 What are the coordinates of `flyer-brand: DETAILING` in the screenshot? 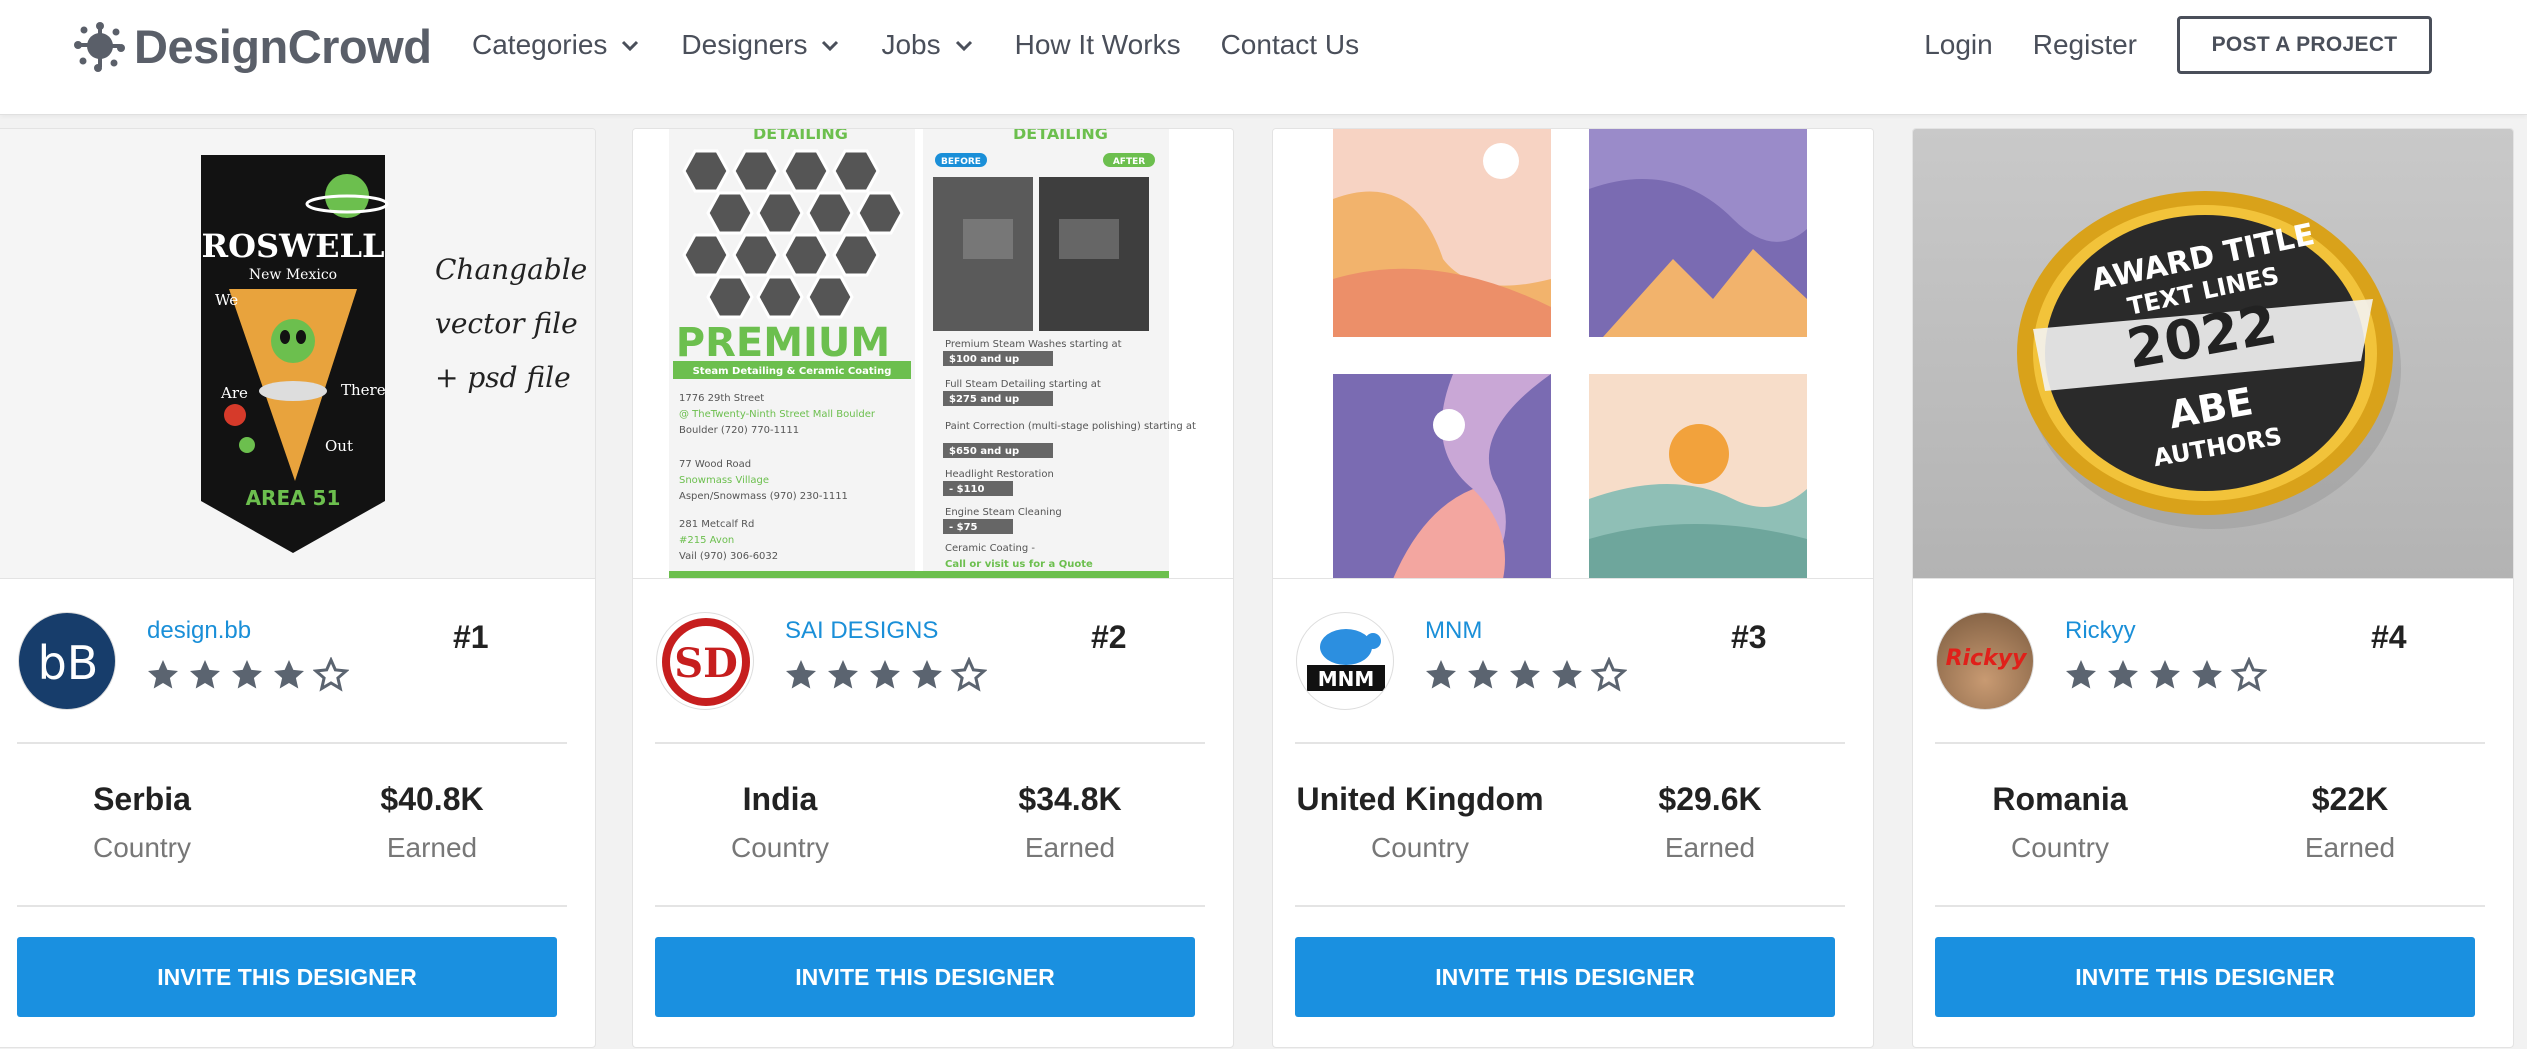 It's located at (800, 136).